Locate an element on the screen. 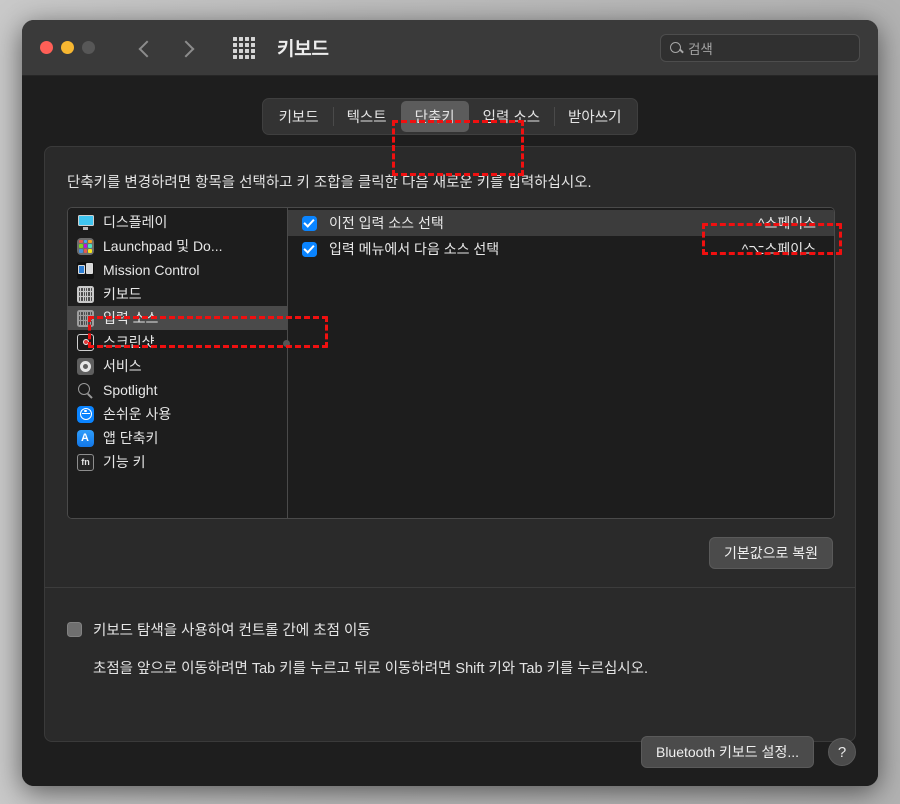 The image size is (900, 804). navigation-controls is located at coordinates (166, 48).